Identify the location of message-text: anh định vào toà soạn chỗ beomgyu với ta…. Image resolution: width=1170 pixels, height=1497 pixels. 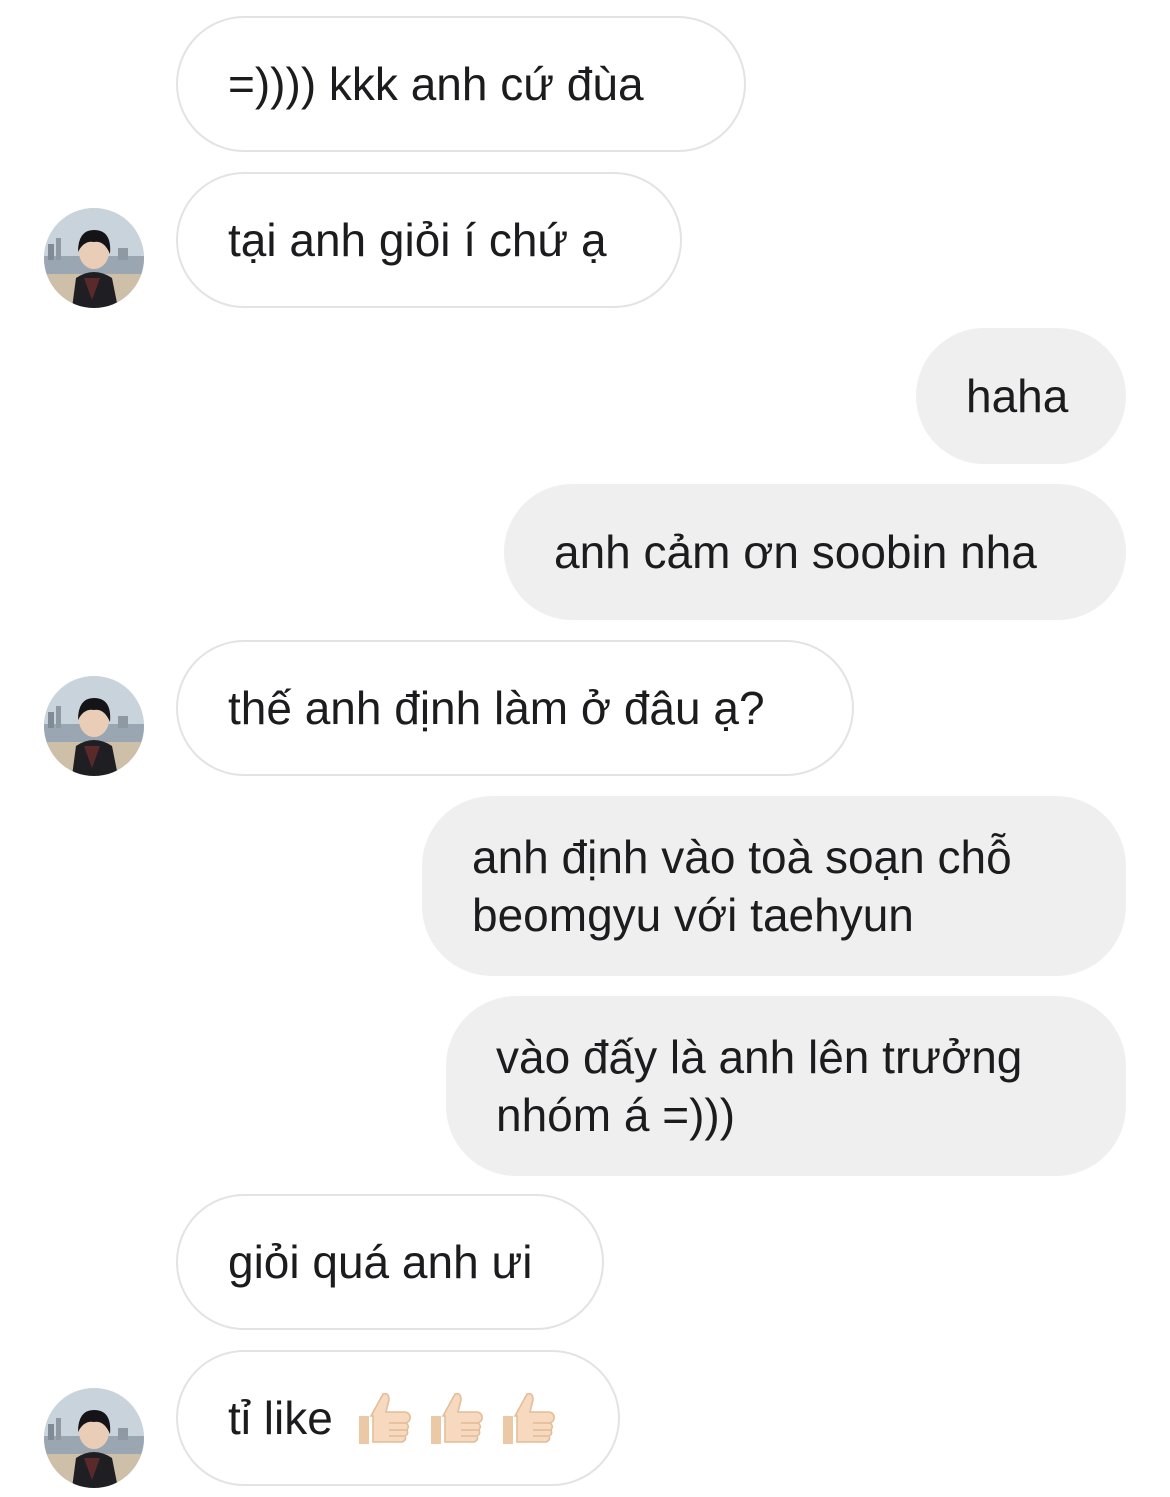
(742, 886).